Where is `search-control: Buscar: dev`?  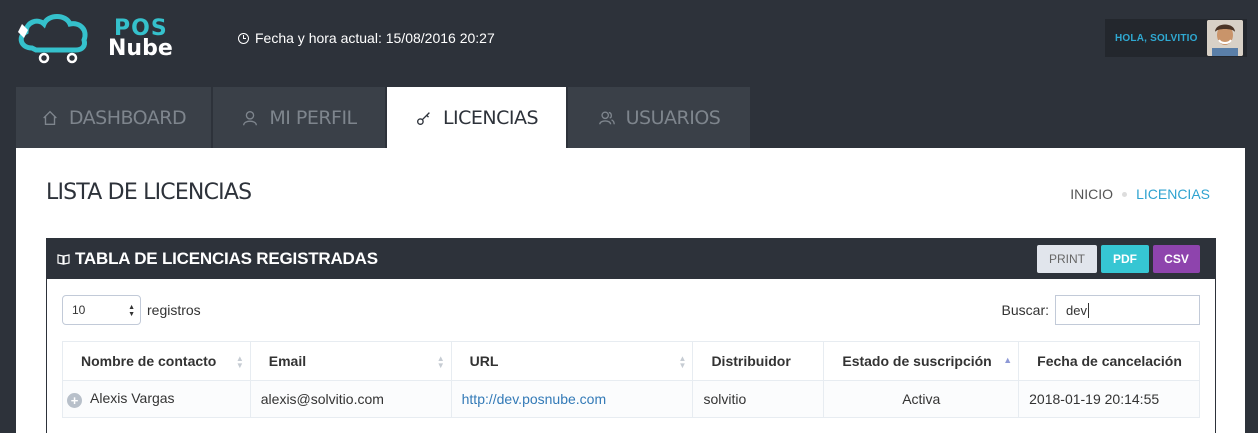
search-control: Buscar: dev is located at coordinates (1101, 310).